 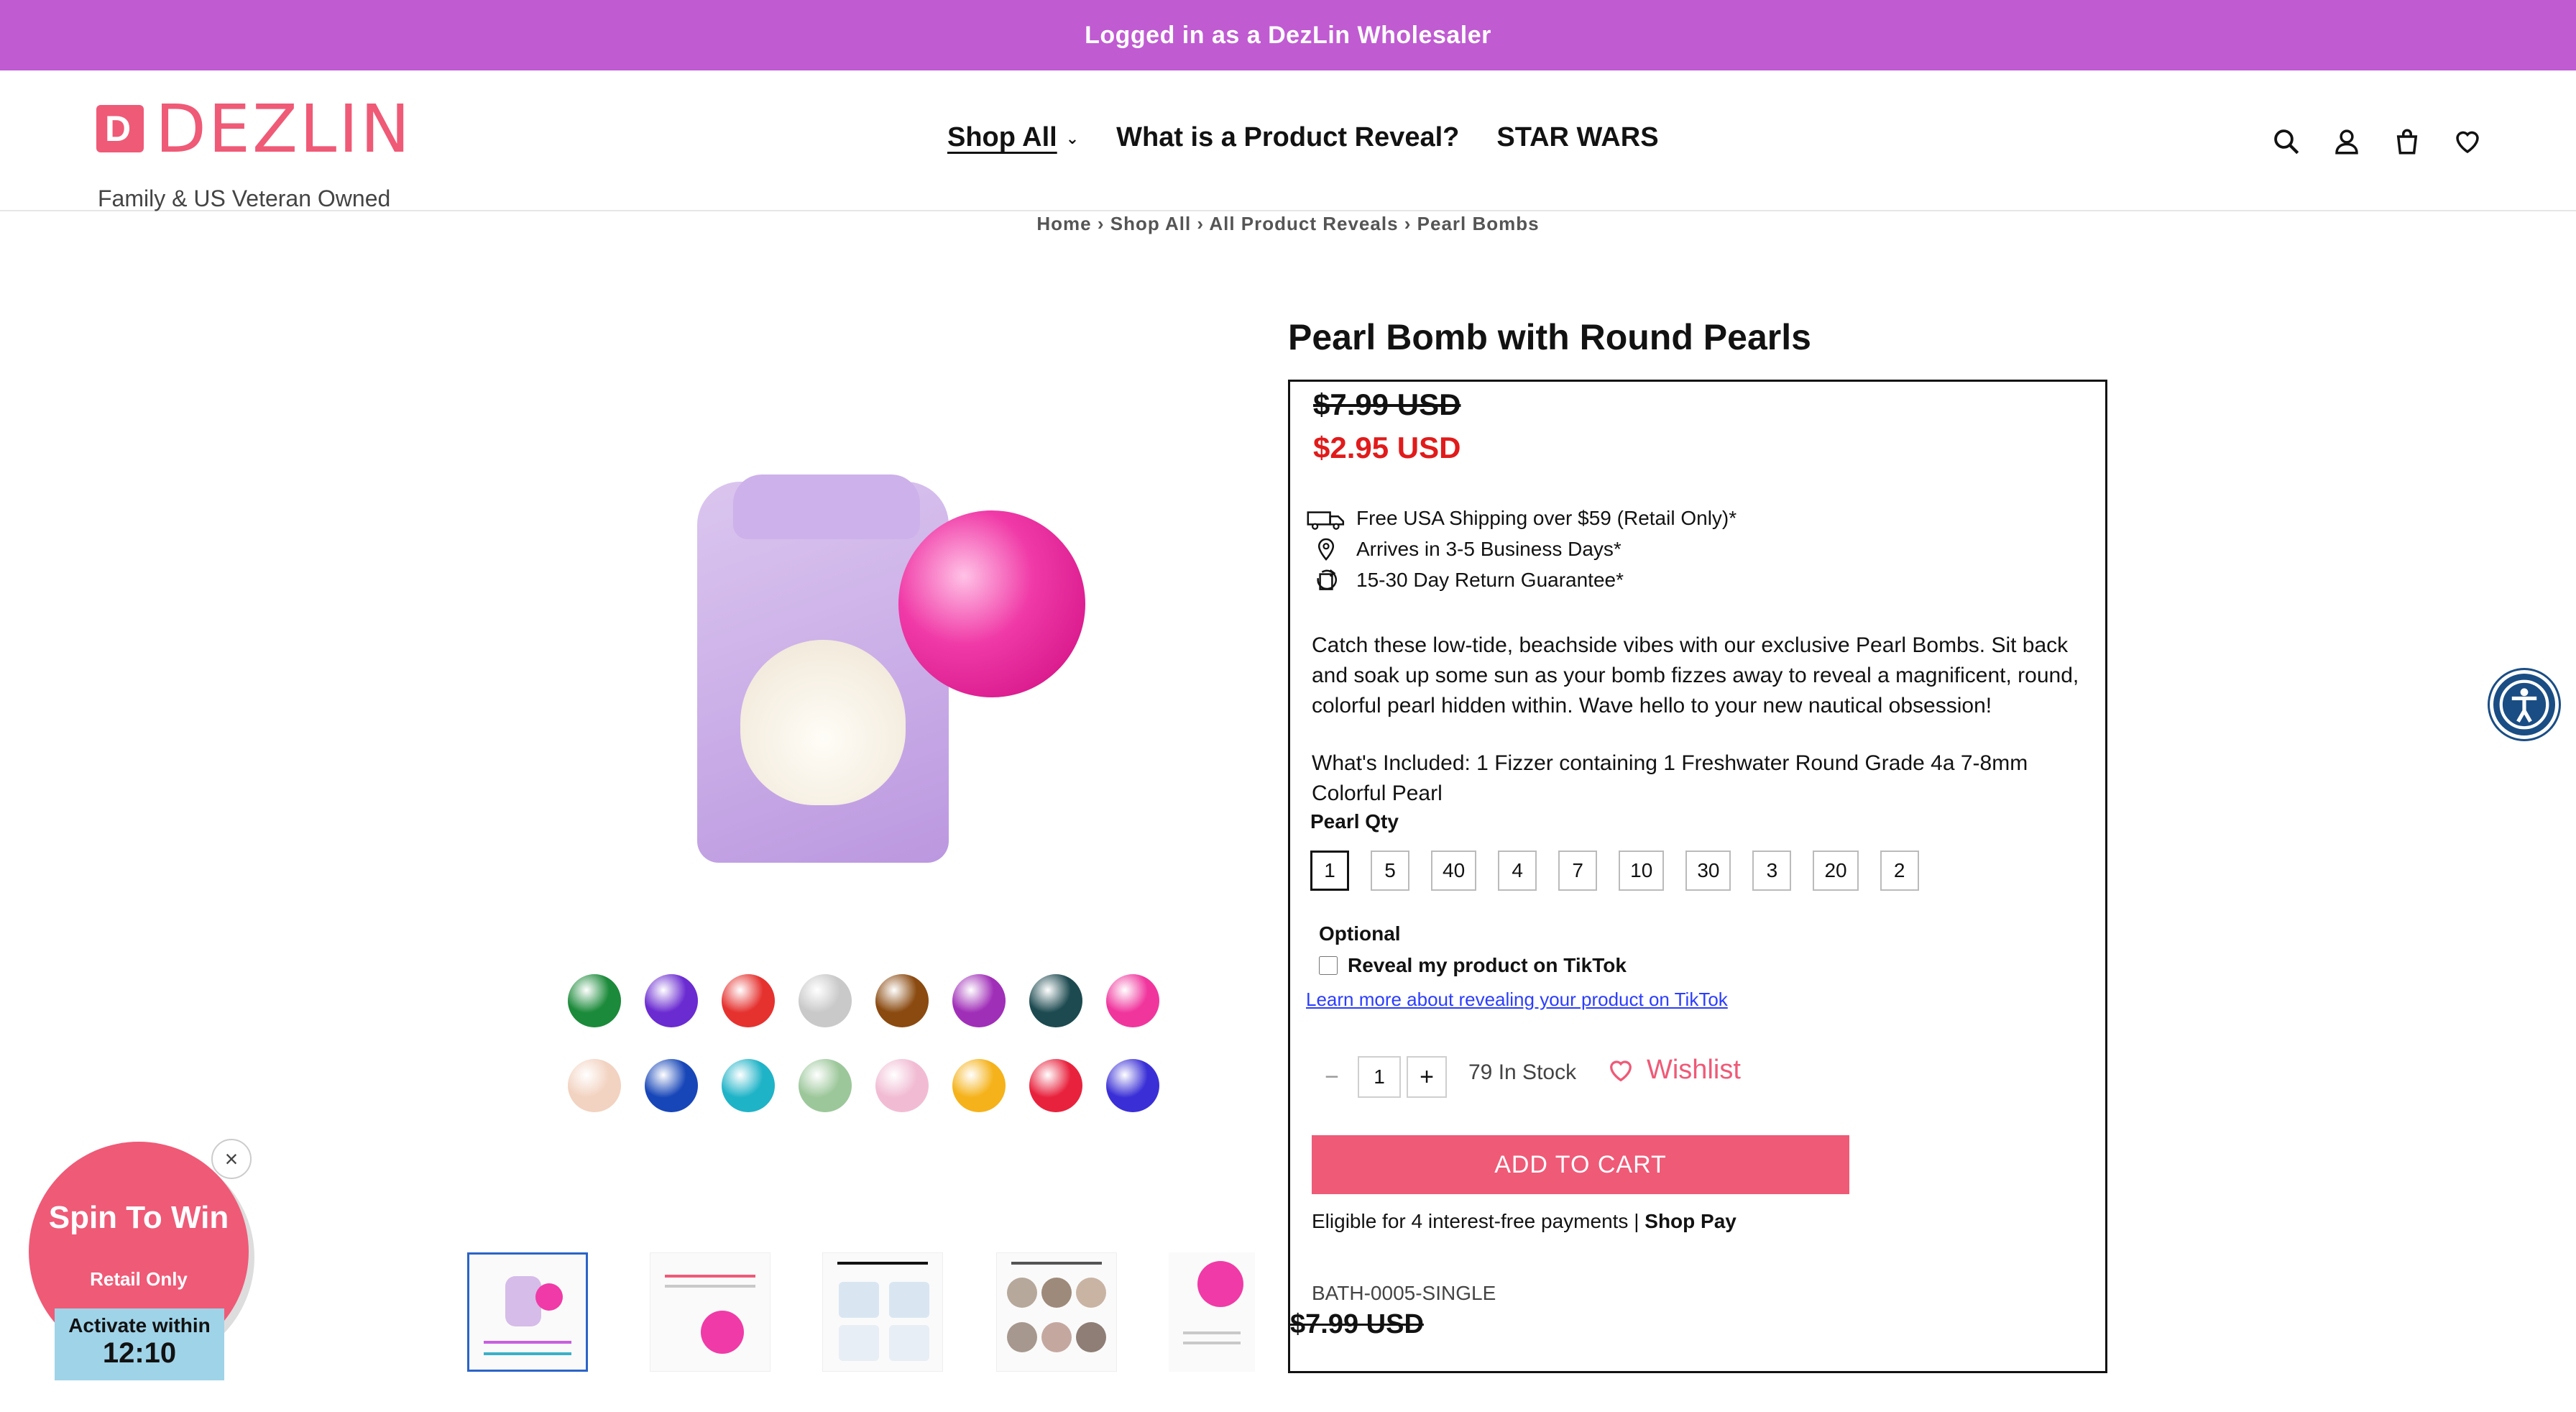 I want to click on quantity-stepper: − 1 +, so click(x=1379, y=1077).